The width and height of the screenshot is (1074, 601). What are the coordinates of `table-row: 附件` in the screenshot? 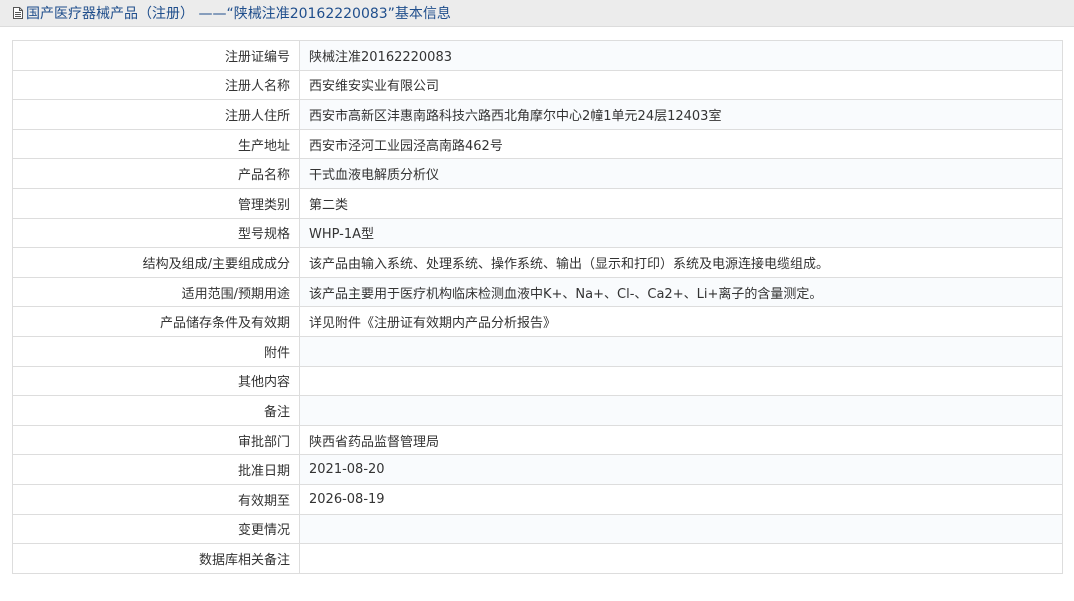 It's located at (537, 351).